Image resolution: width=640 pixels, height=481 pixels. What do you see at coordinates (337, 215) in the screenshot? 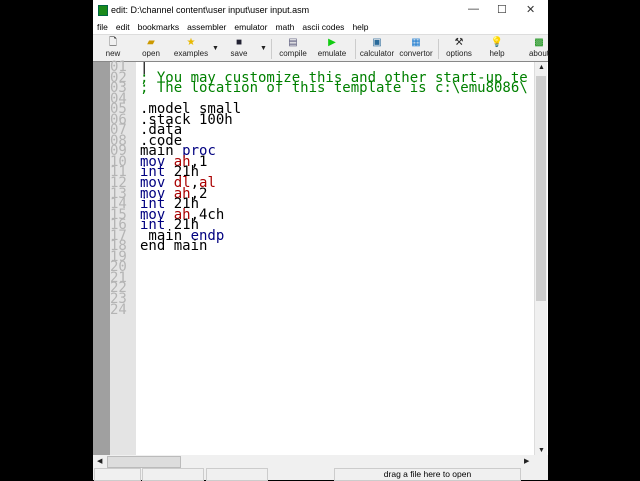
I see `code-line: mov ah,4ch` at bounding box center [337, 215].